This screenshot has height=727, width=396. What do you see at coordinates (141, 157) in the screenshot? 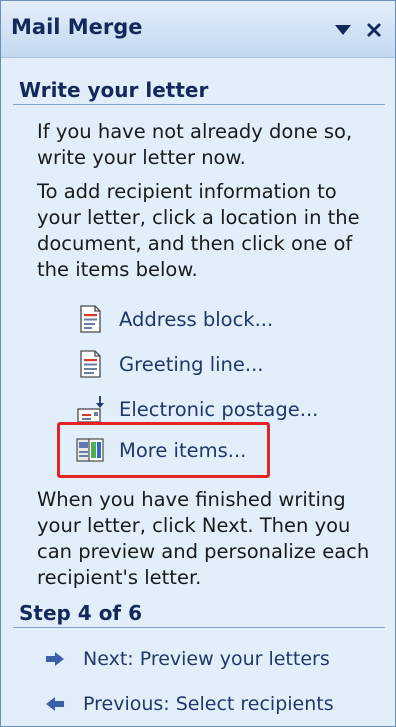
I see `text-line: write your letter now.` at bounding box center [141, 157].